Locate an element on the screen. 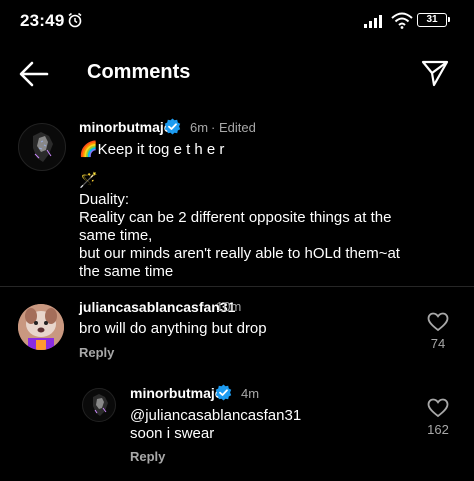 This screenshot has height=481, width=474. comment-time: 6m is located at coordinates (199, 127).